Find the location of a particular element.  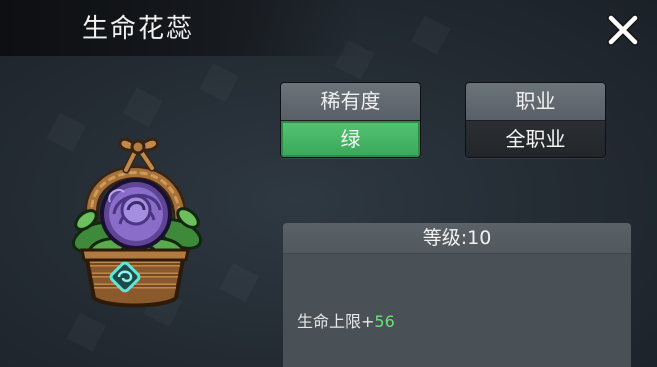

rarity-value: 绿 is located at coordinates (350, 139).